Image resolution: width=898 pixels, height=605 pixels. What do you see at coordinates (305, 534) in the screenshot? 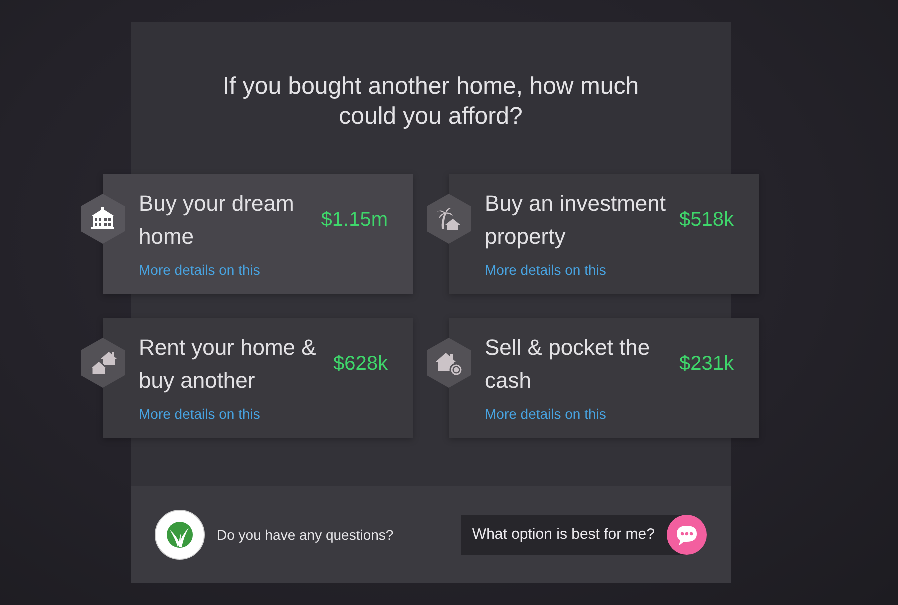
I see `questions-prompt: Do you have any questions?` at bounding box center [305, 534].